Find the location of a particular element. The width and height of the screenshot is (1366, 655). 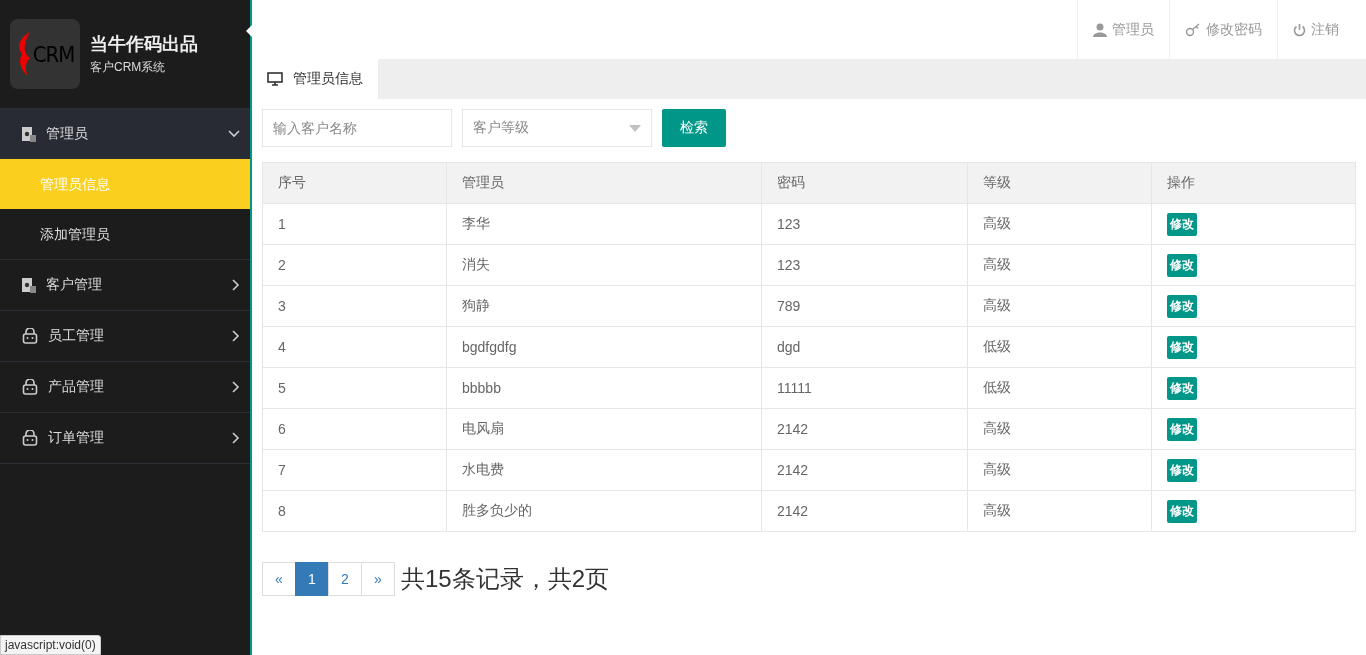

table-cell: 3 is located at coordinates (354, 306).